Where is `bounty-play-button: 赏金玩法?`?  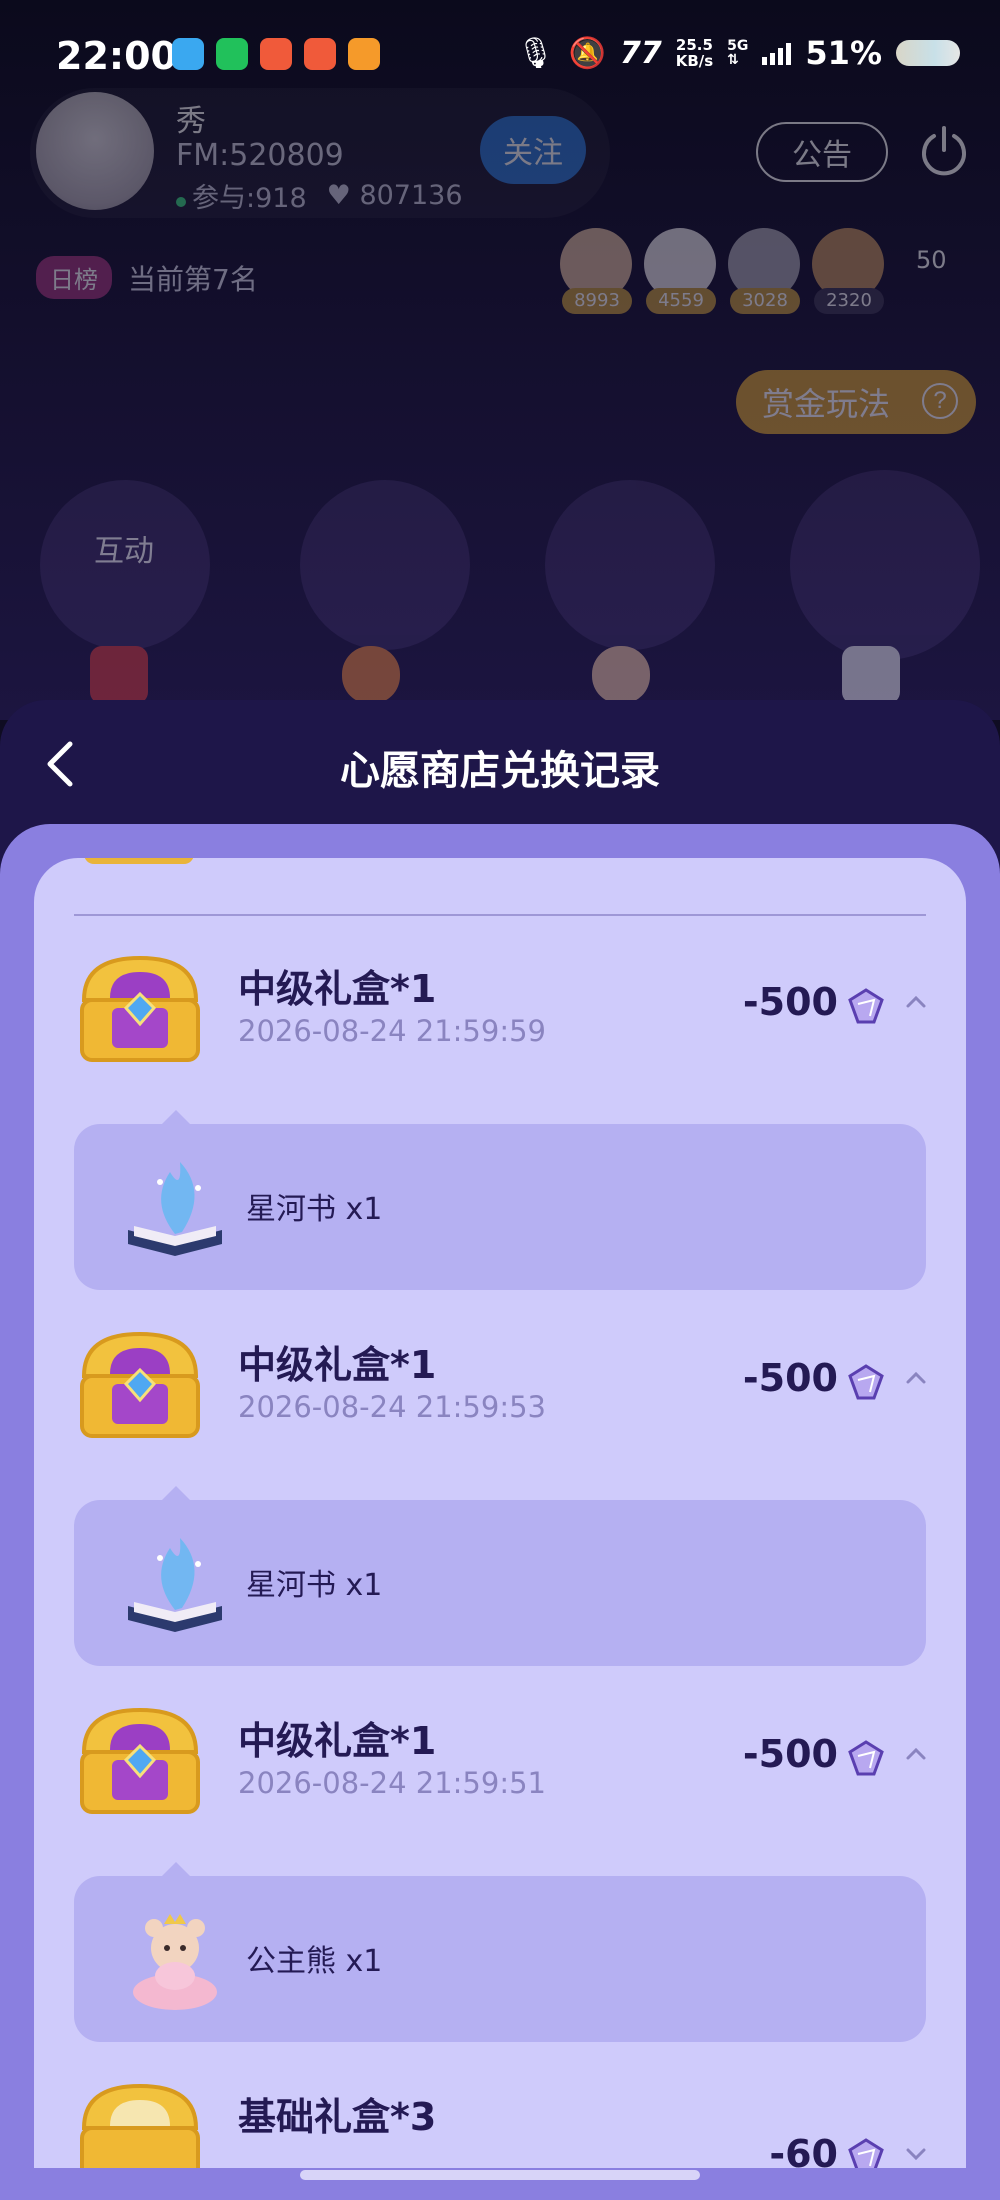 bounty-play-button: 赏金玩法? is located at coordinates (856, 402).